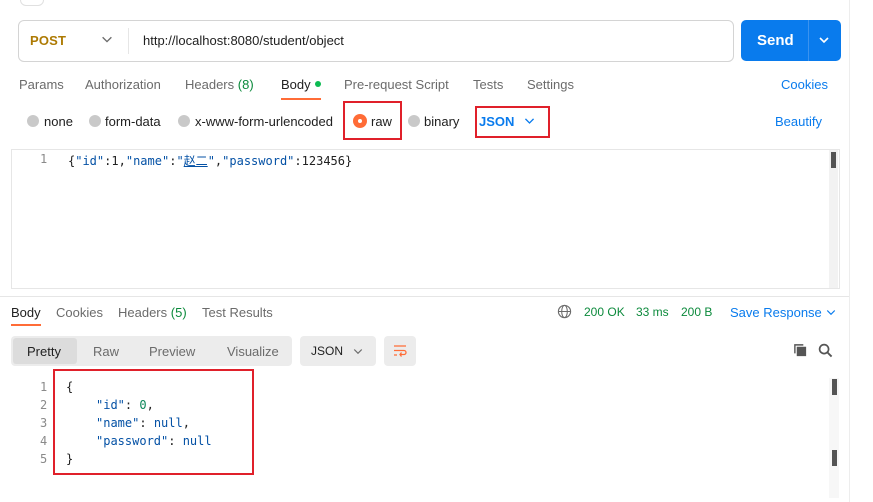 The height and width of the screenshot is (502, 873). What do you see at coordinates (245, 84) in the screenshot?
I see `headers-count-badge: (8)` at bounding box center [245, 84].